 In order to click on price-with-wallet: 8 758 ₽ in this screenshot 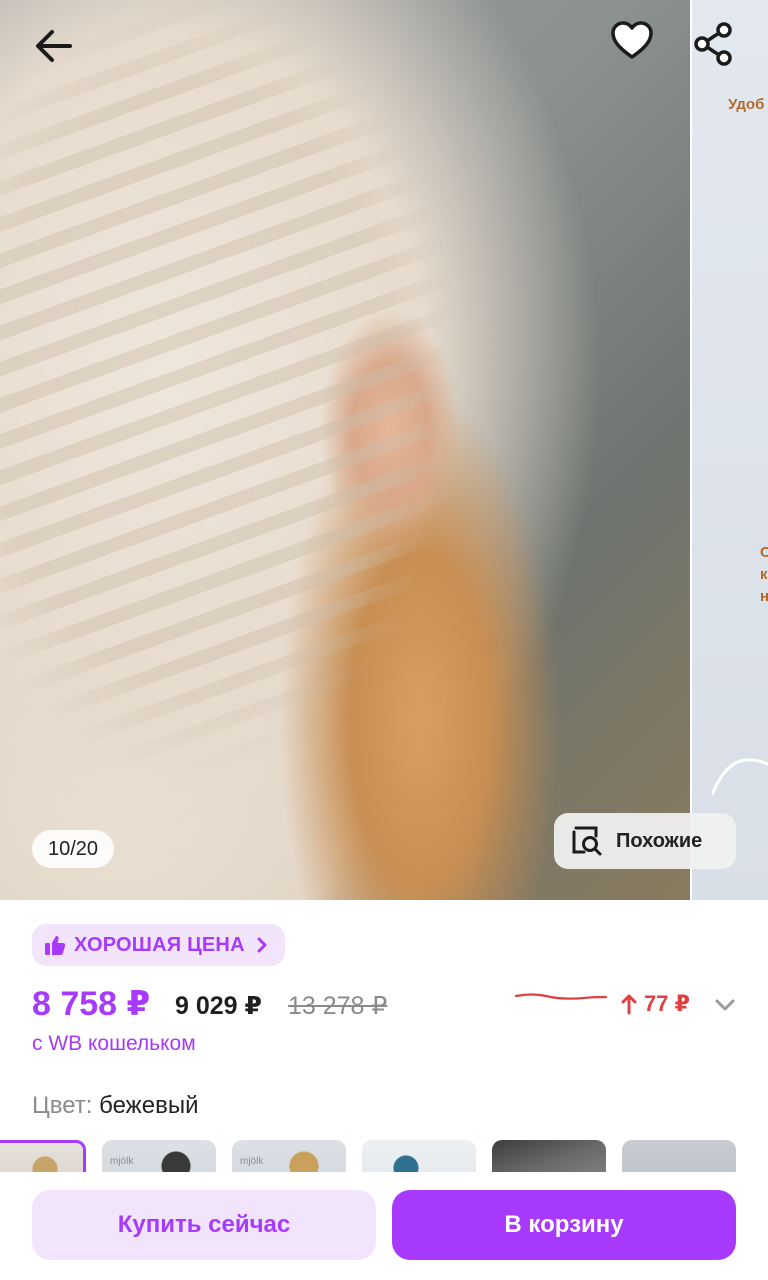, I will do `click(91, 1004)`.